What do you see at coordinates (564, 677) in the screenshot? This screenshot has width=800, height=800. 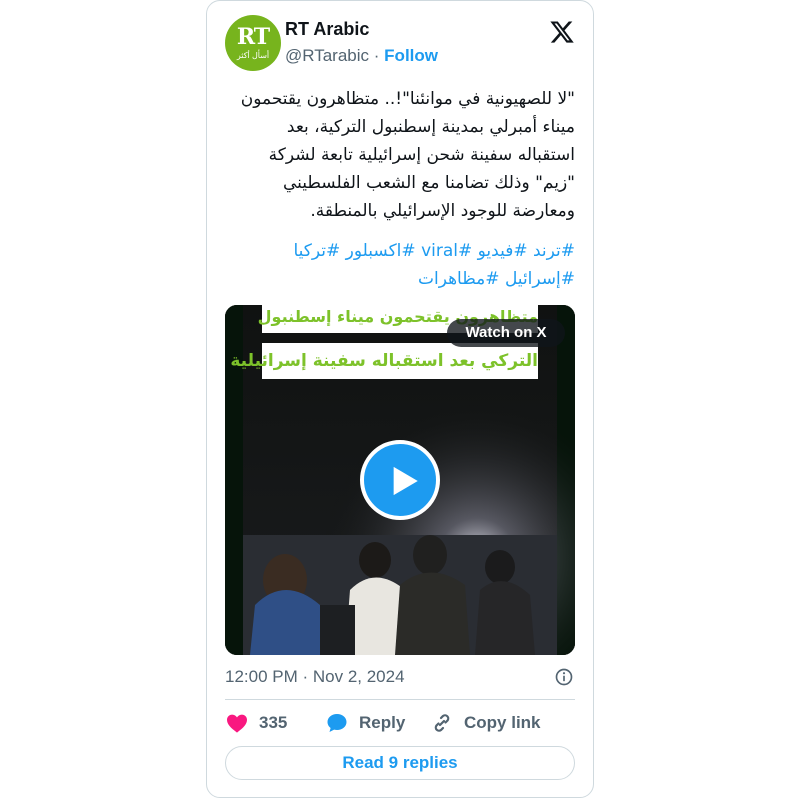 I see `info-icon` at bounding box center [564, 677].